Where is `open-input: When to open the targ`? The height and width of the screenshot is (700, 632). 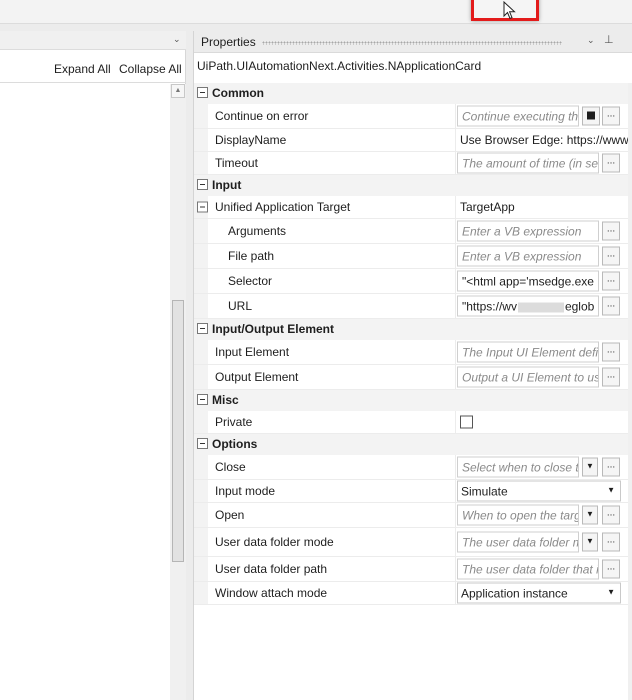 open-input: When to open the targ is located at coordinates (518, 515).